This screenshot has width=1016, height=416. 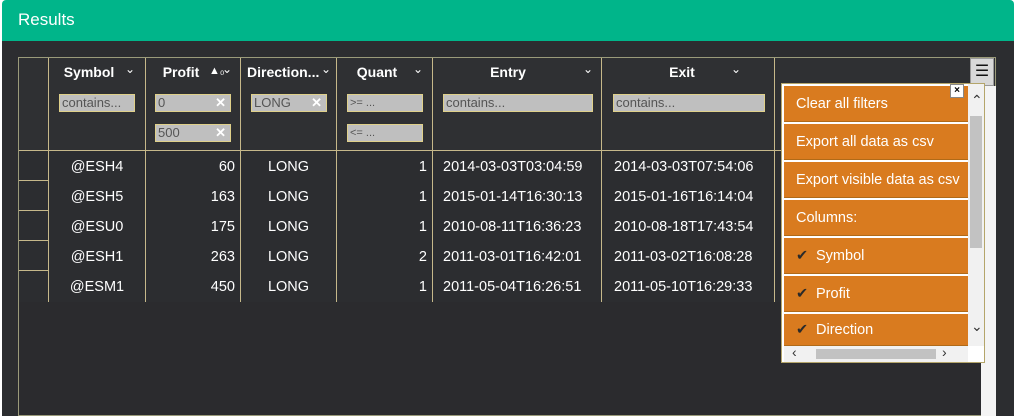 What do you see at coordinates (876, 294) in the screenshot?
I see `menu-column-profit: ✔ Profit` at bounding box center [876, 294].